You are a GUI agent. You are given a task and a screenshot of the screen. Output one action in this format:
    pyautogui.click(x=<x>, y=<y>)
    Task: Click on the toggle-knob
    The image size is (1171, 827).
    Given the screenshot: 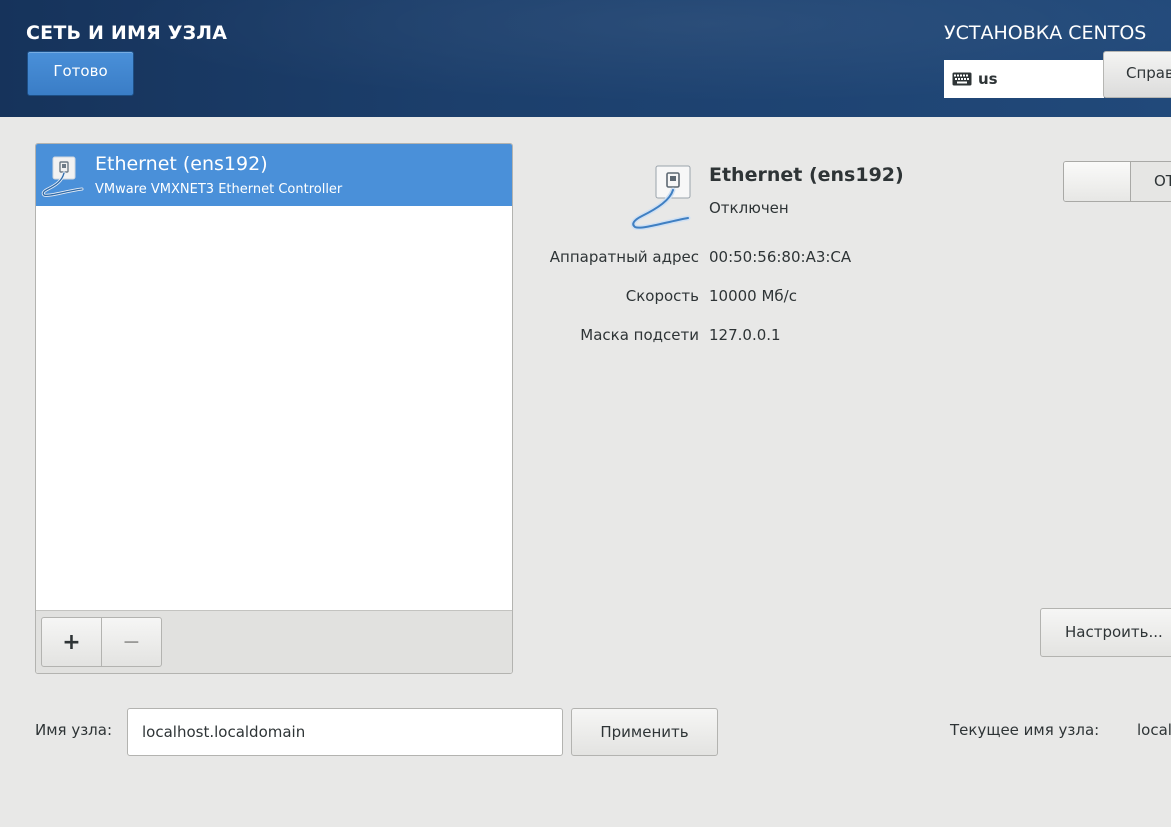 What is the action you would take?
    pyautogui.click(x=1097, y=181)
    